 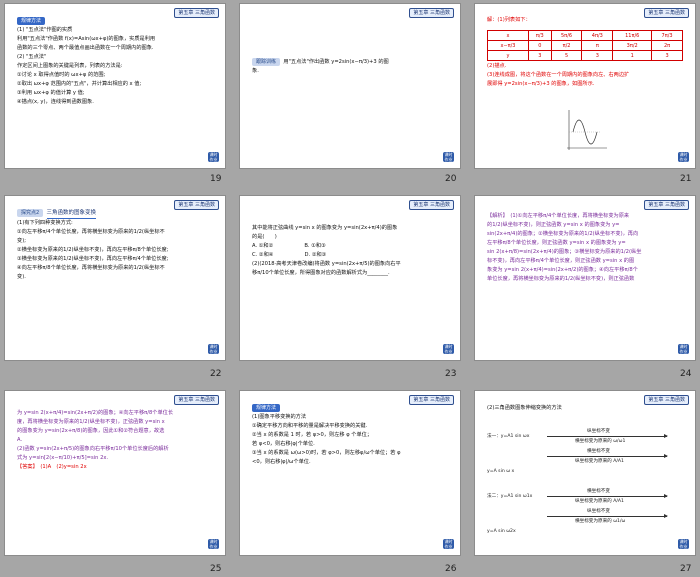 I want to click on text-line: 的是( ), so click(x=264, y=237).